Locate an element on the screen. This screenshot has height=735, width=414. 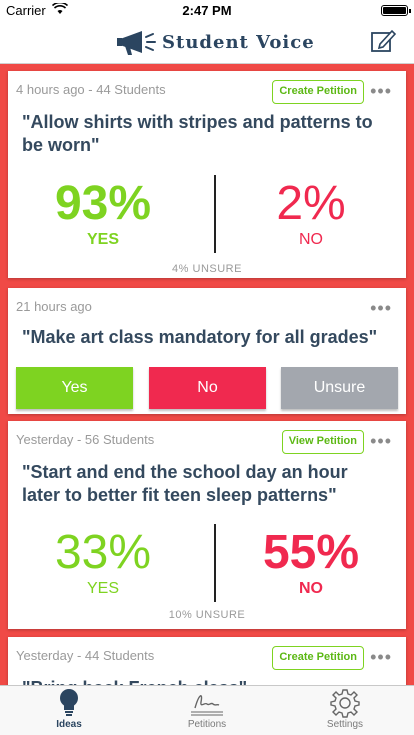
view-petition-button: View Petition is located at coordinates (322, 442).